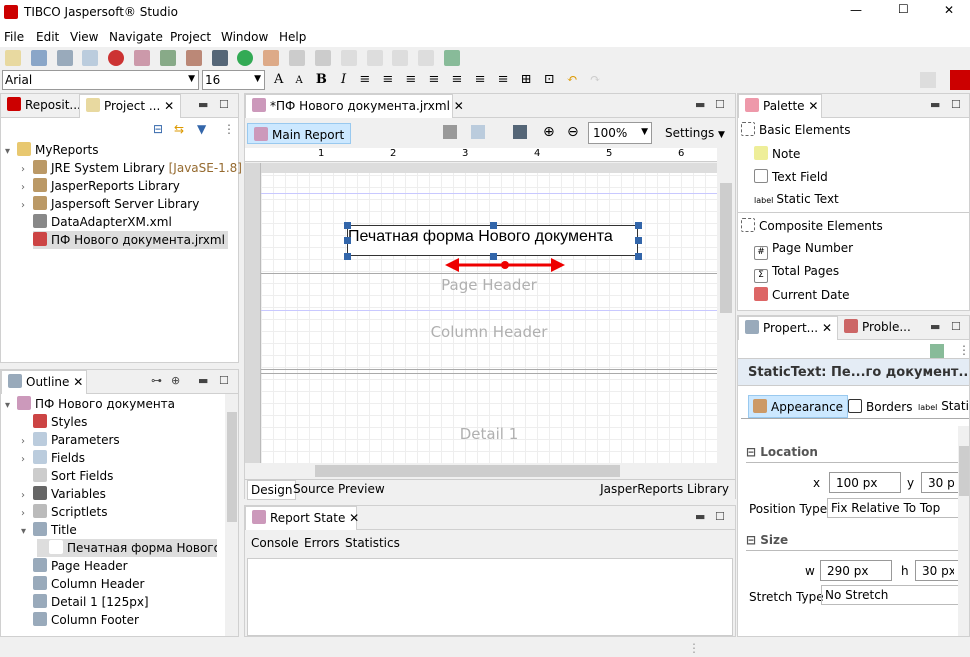 This screenshot has width=970, height=657. What do you see at coordinates (193, 58) in the screenshot?
I see `wizard-icon` at bounding box center [193, 58].